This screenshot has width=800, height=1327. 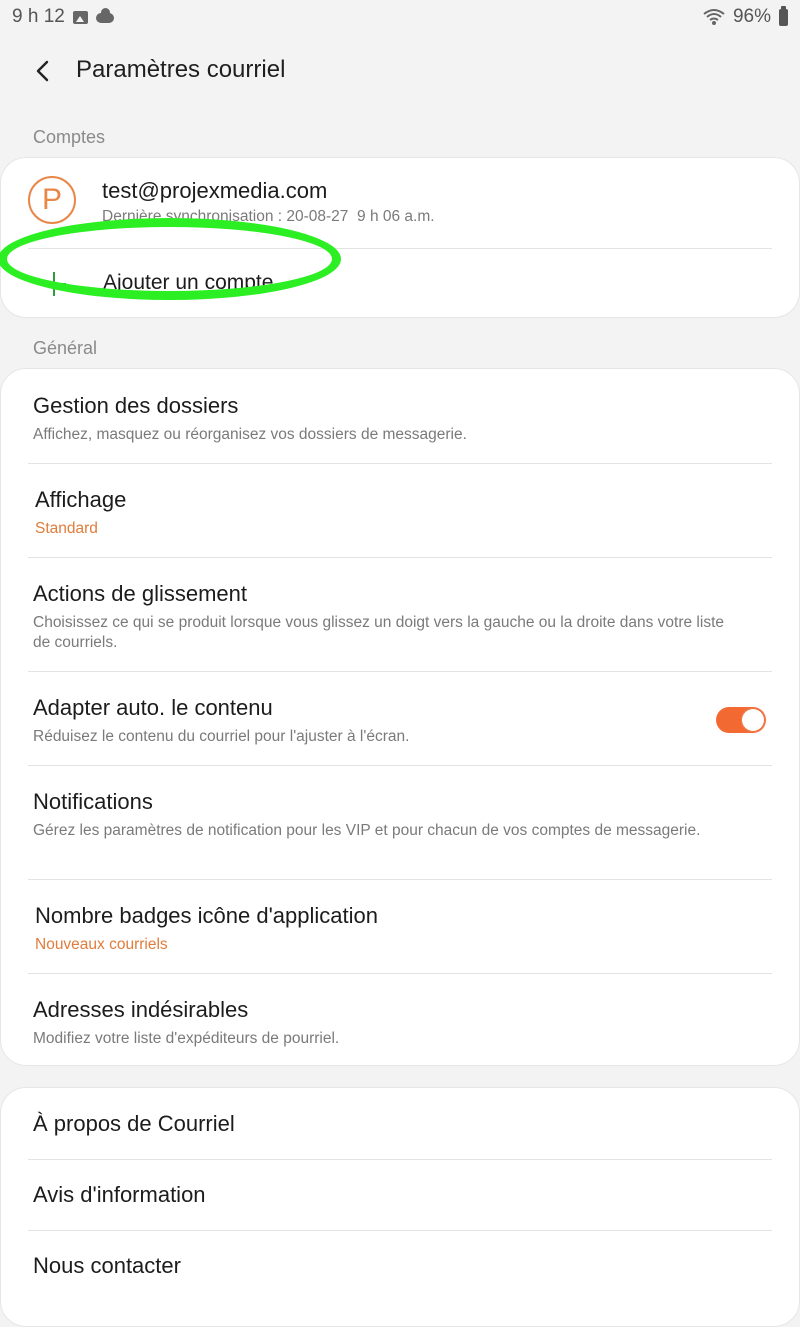 I want to click on item-title: Avis d'information, so click(x=119, y=1194).